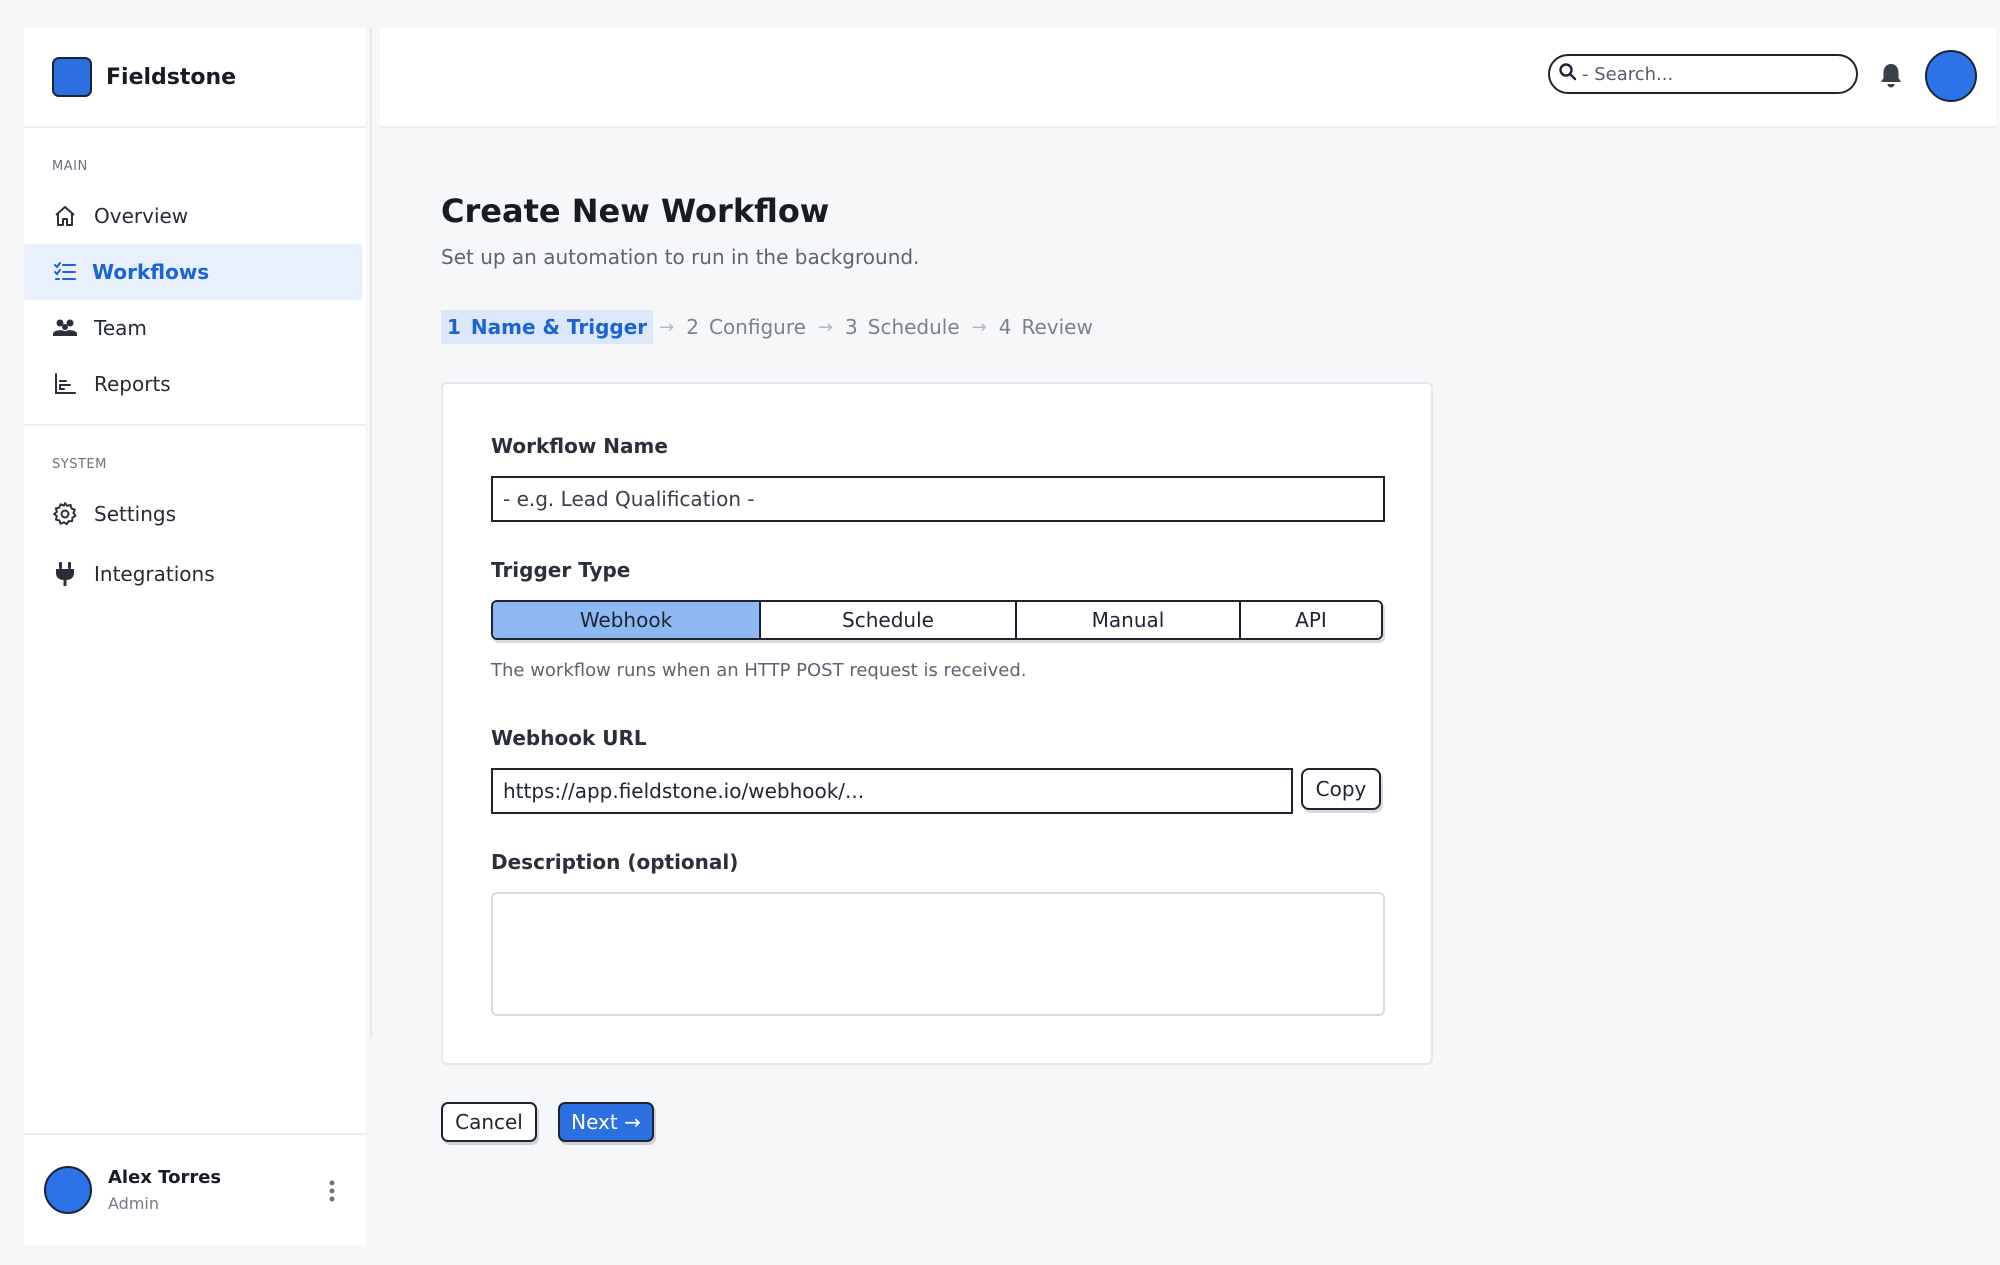  I want to click on step-number: 1, so click(454, 327).